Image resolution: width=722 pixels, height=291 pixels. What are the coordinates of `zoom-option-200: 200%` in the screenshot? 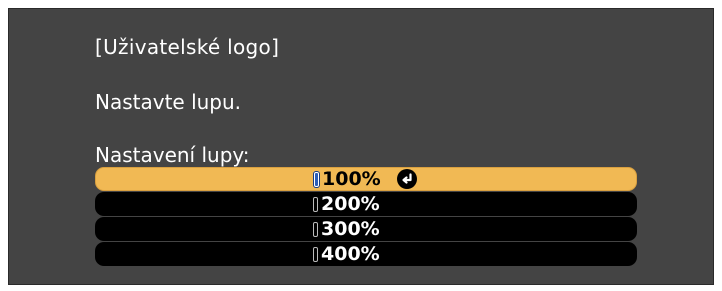 It's located at (366, 204).